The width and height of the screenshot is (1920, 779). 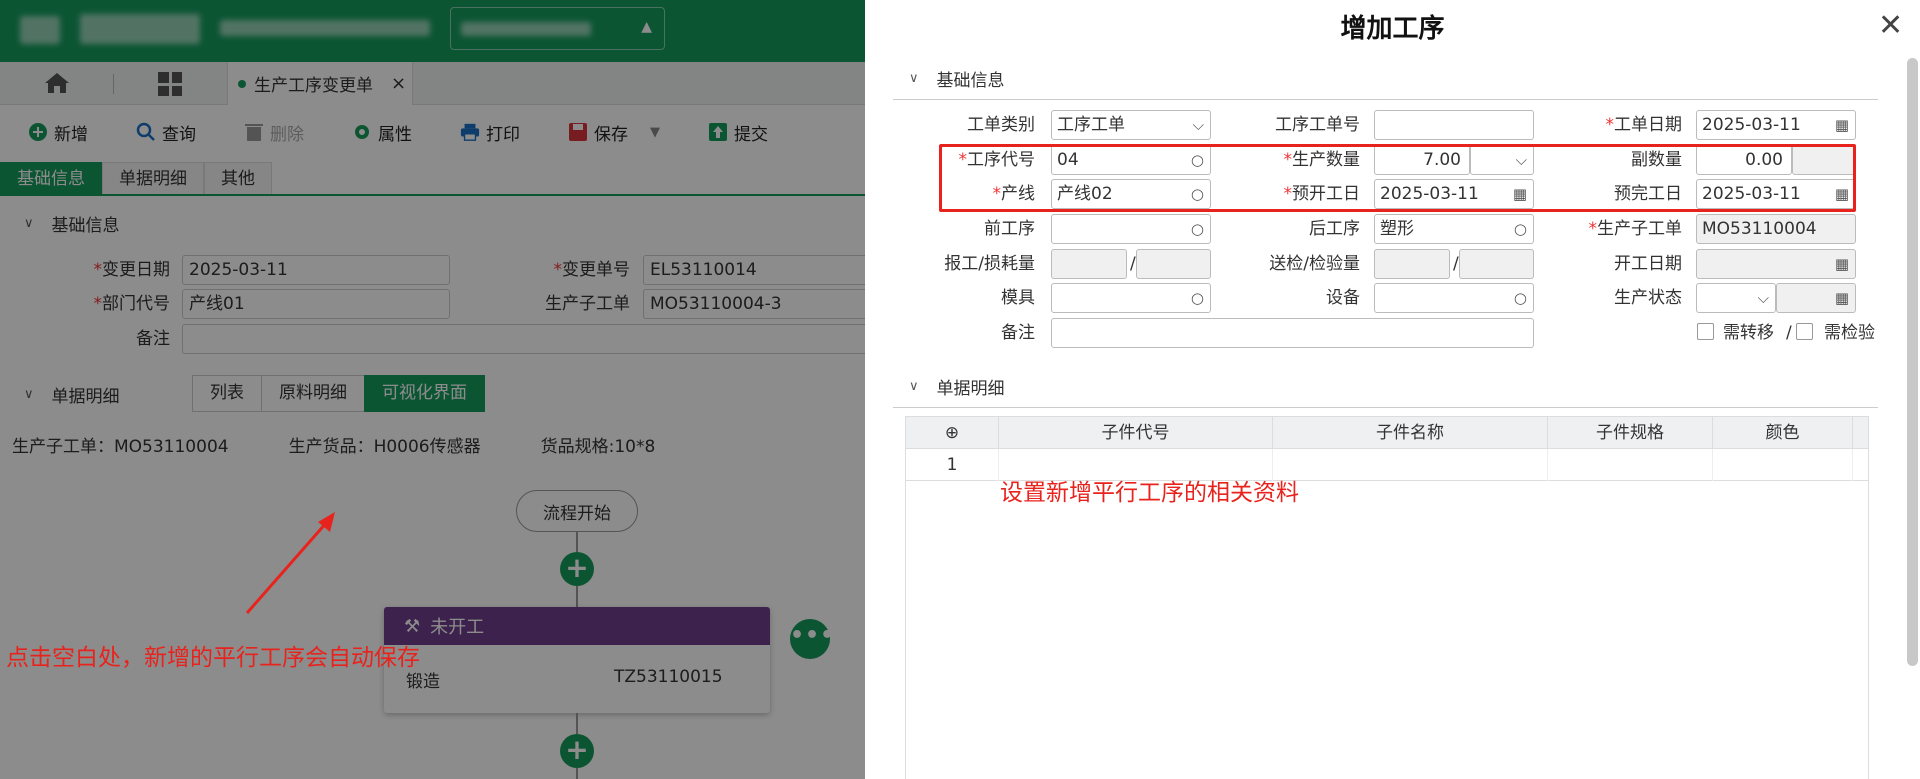 What do you see at coordinates (1001, 125) in the screenshot?
I see `order-type-label: 工单类别` at bounding box center [1001, 125].